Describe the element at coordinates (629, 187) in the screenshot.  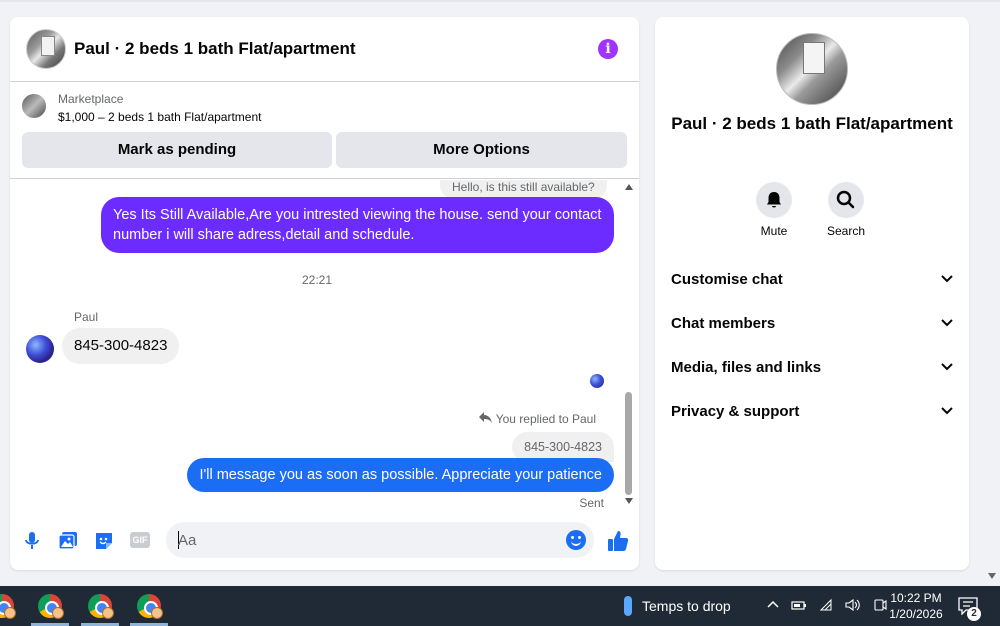
I see `scroll-up-arrow-icon` at that location.